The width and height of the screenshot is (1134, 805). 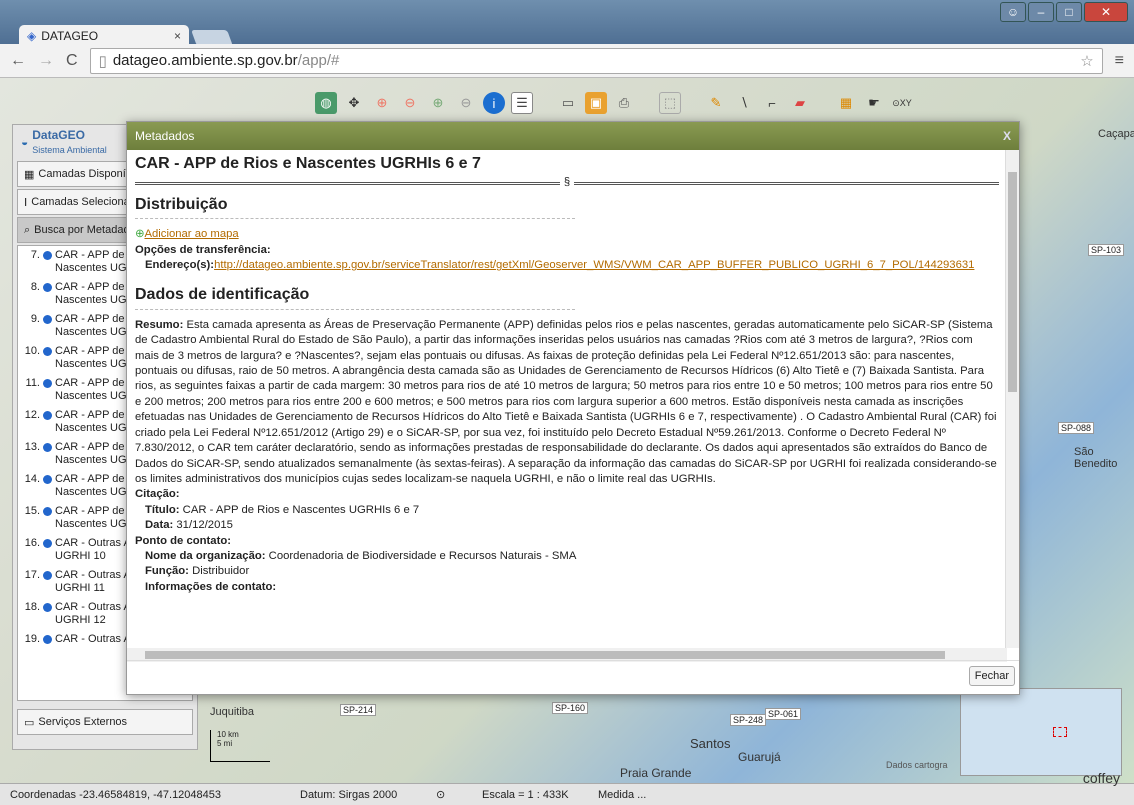 What do you see at coordinates (167, 571) in the screenshot?
I see `role-label: Função:` at bounding box center [167, 571].